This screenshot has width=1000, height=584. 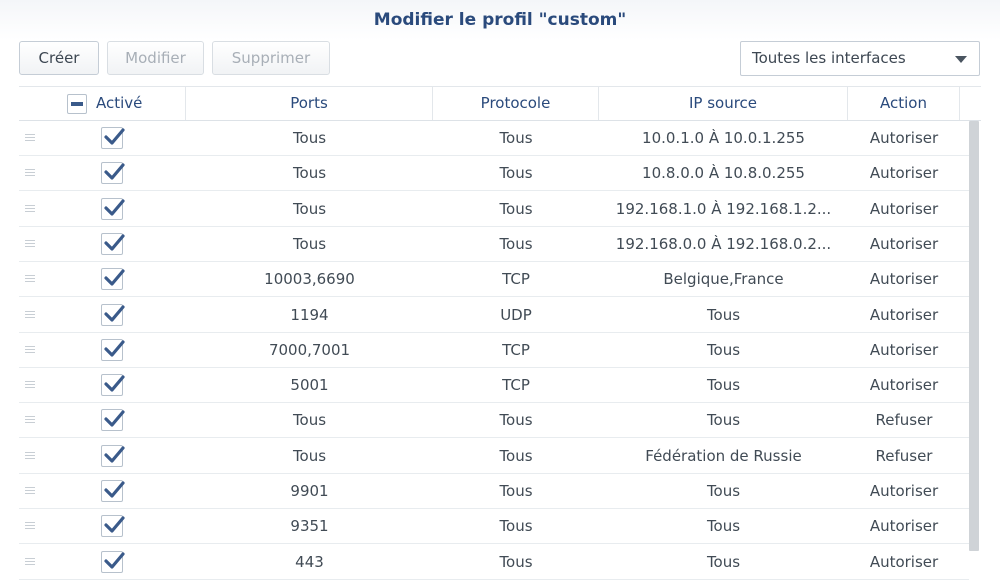 What do you see at coordinates (494, 386) in the screenshot?
I see `table-row: 5001 TCP Tous Autoriser` at bounding box center [494, 386].